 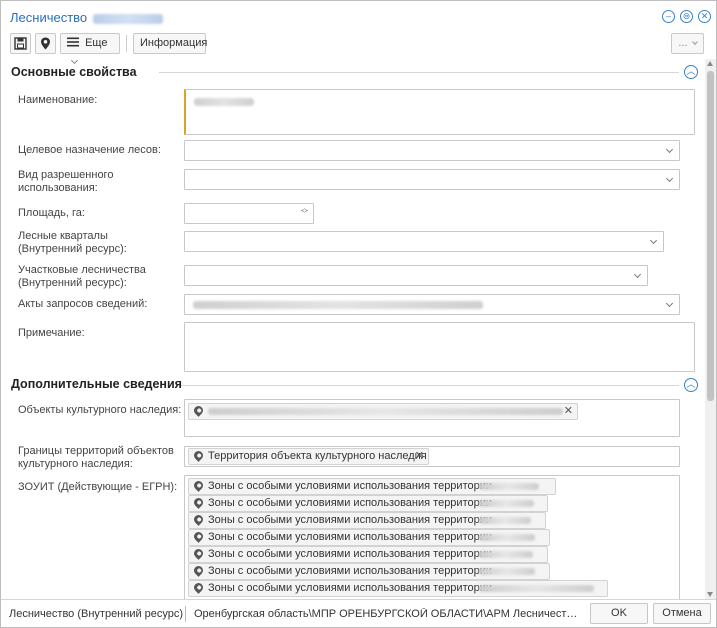 I want to click on redacted-name, so click(x=128, y=18).